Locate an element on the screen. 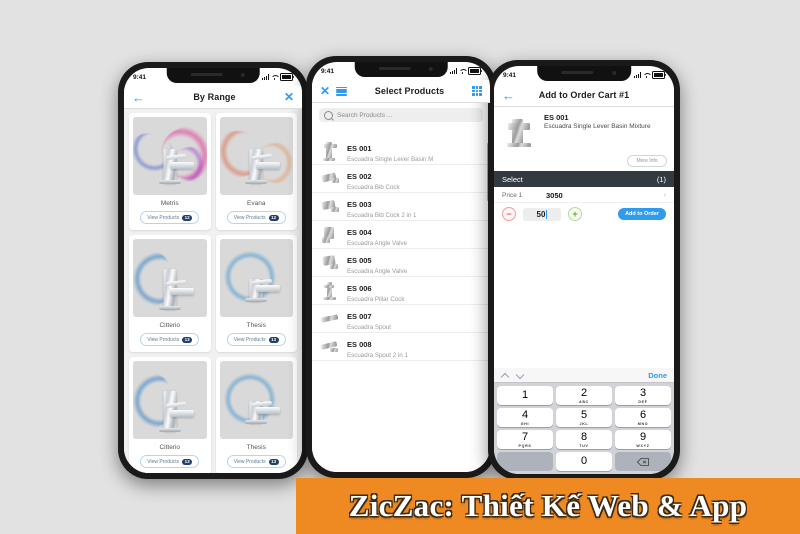  grid-view-icon is located at coordinates (477, 91).